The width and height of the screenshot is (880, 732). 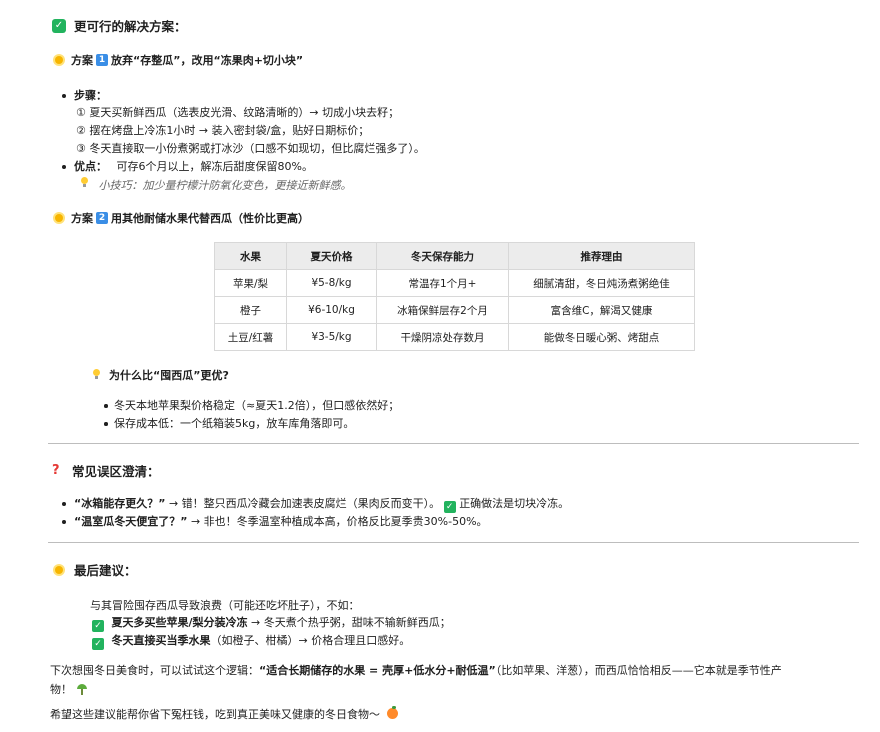 I want to click on table-row: 土豆/红薯 ¥3-5/kg 干燥阴凉处存数月 能做冬日暖心粥、烤甜点, so click(x=454, y=337).